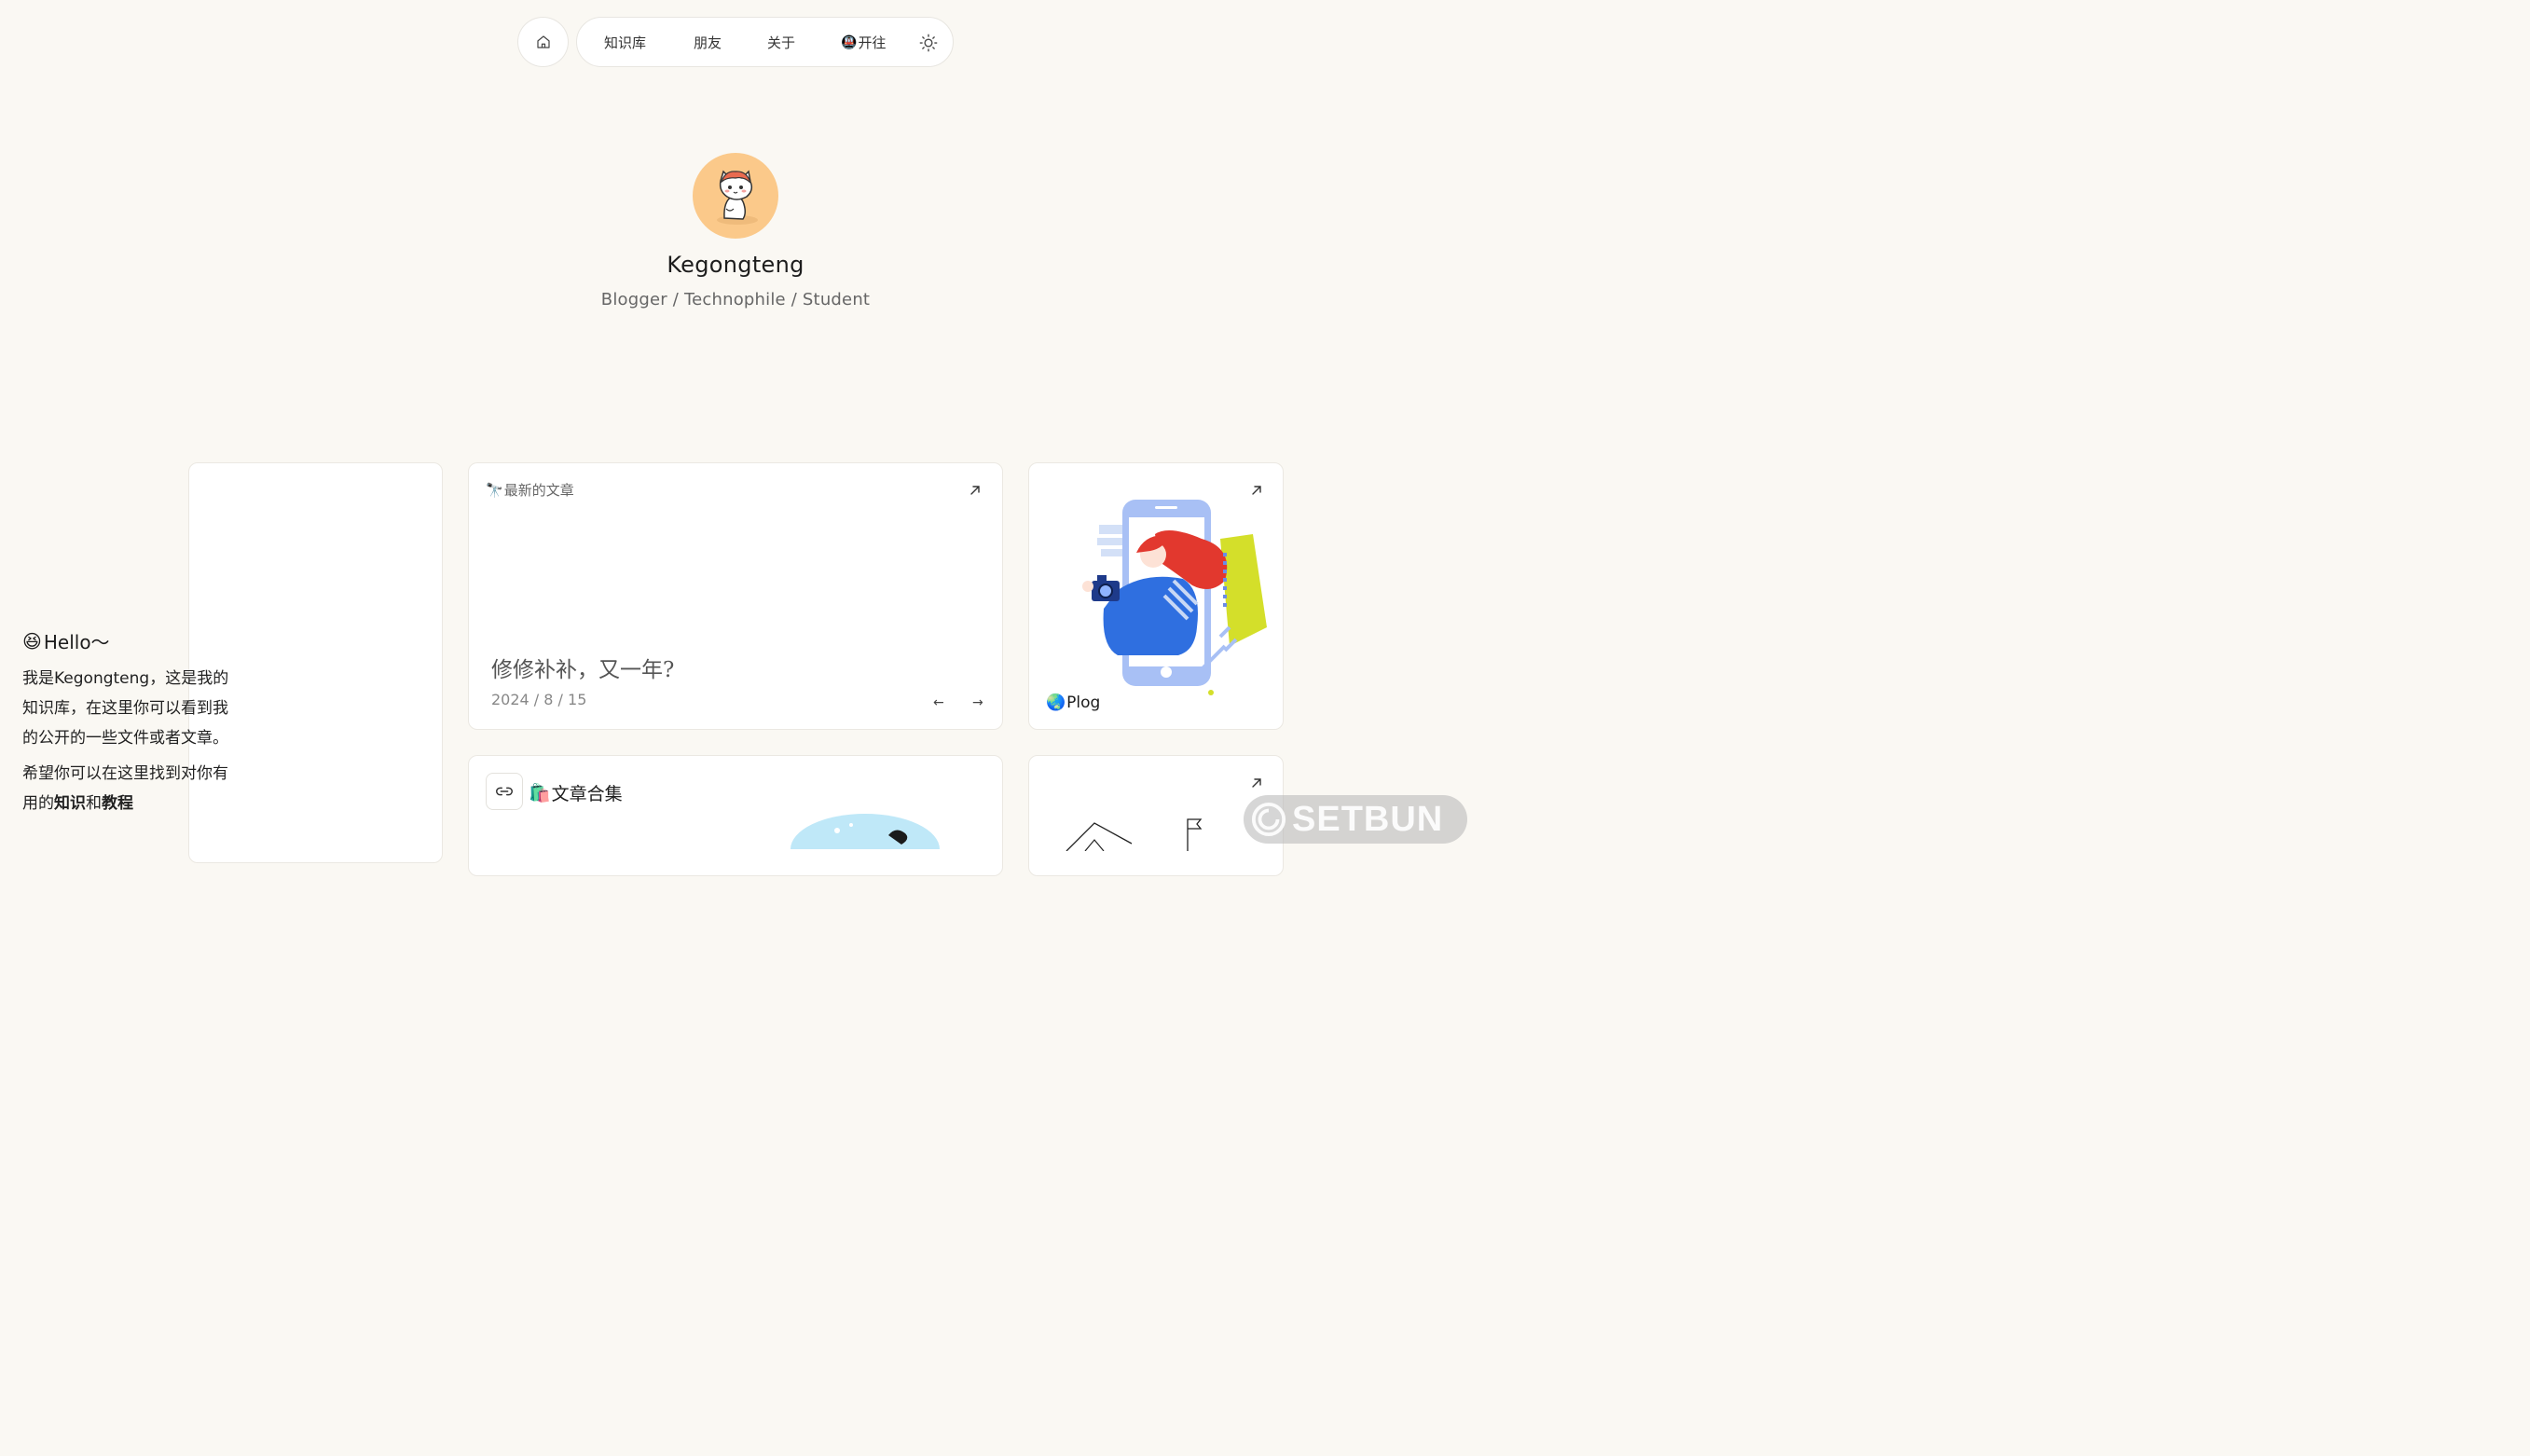 This screenshot has width=2530, height=1456. Describe the element at coordinates (1368, 819) in the screenshot. I see `watermark-text: SETBUN` at that location.